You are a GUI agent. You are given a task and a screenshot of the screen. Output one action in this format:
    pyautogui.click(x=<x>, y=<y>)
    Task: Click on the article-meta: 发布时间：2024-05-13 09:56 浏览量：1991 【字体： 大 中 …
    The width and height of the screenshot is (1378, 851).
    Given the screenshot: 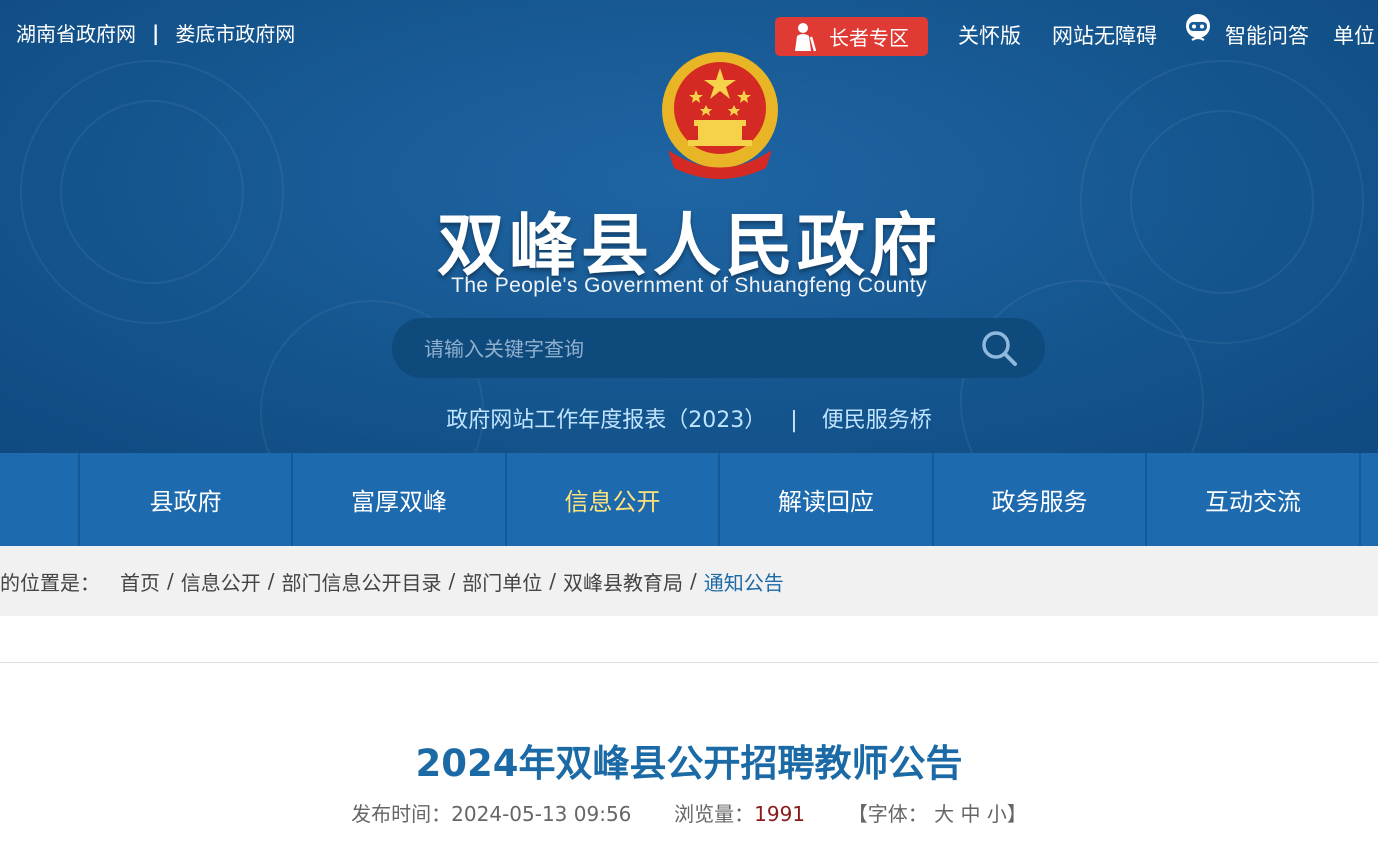 What is the action you would take?
    pyautogui.click(x=689, y=812)
    